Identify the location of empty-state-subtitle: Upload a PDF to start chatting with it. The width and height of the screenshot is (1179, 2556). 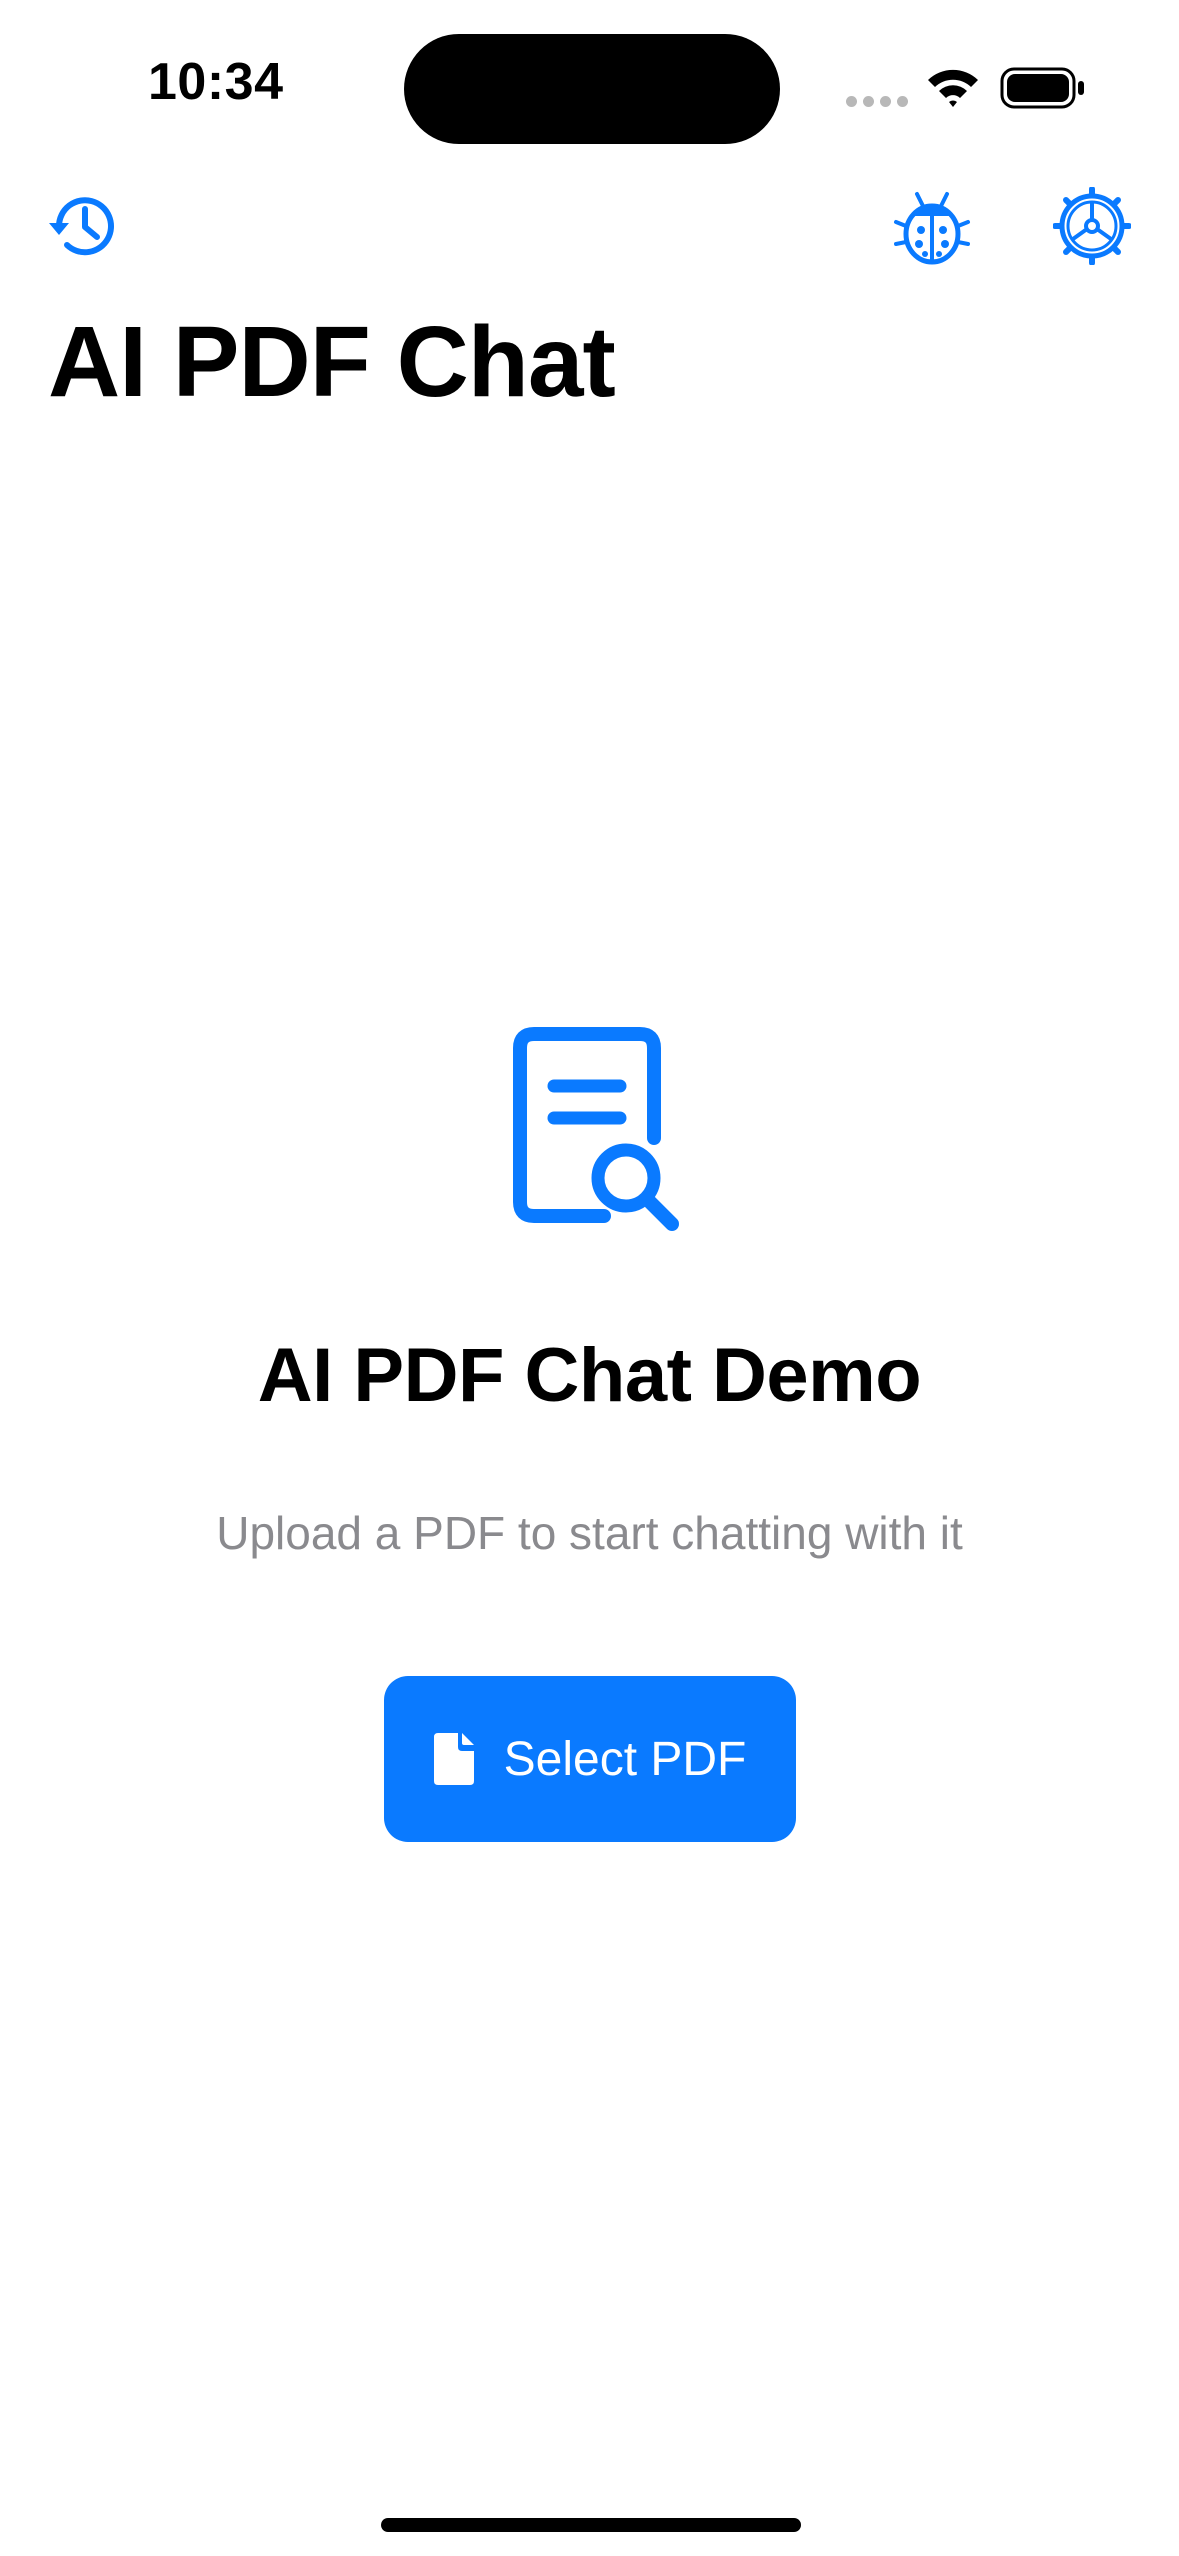
(589, 1533).